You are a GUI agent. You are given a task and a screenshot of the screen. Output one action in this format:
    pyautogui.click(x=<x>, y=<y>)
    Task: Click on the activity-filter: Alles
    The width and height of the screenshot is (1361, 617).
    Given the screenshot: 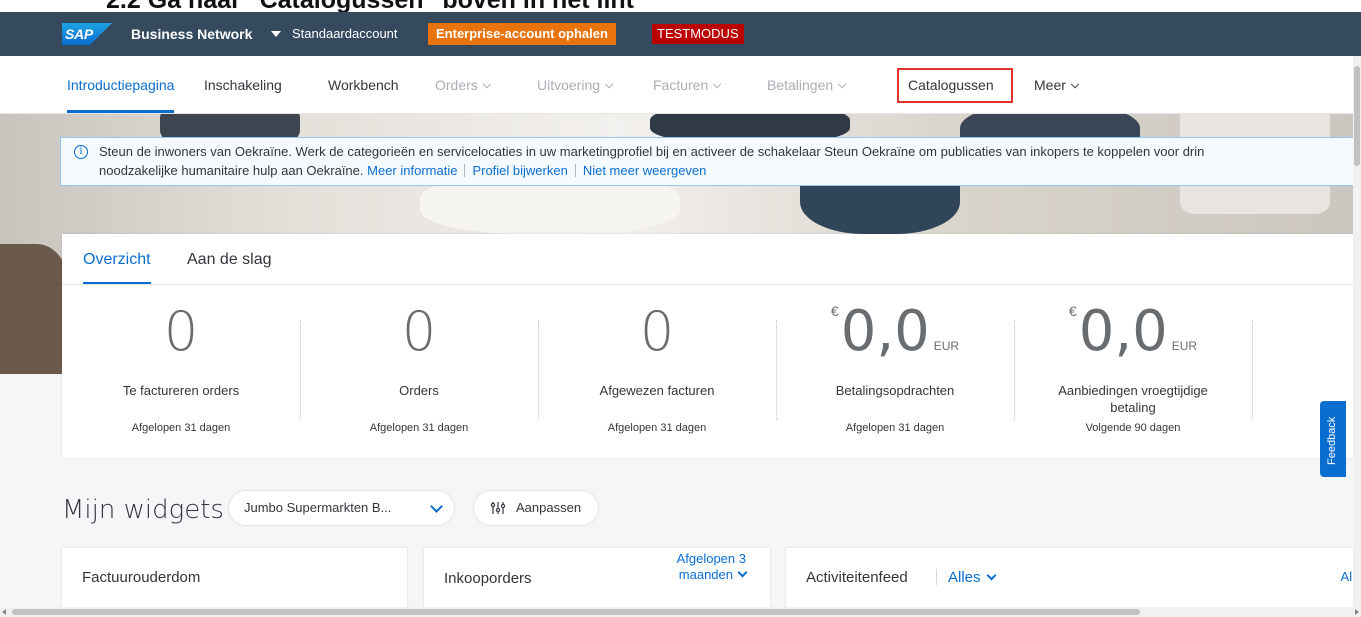 What is the action you would take?
    pyautogui.click(x=972, y=577)
    